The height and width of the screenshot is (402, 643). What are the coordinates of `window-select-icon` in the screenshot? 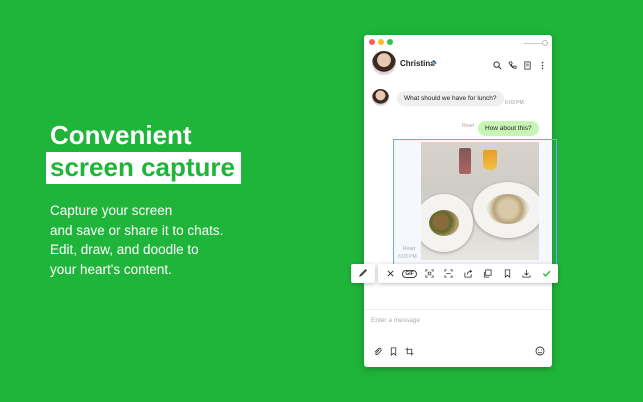 It's located at (449, 274).